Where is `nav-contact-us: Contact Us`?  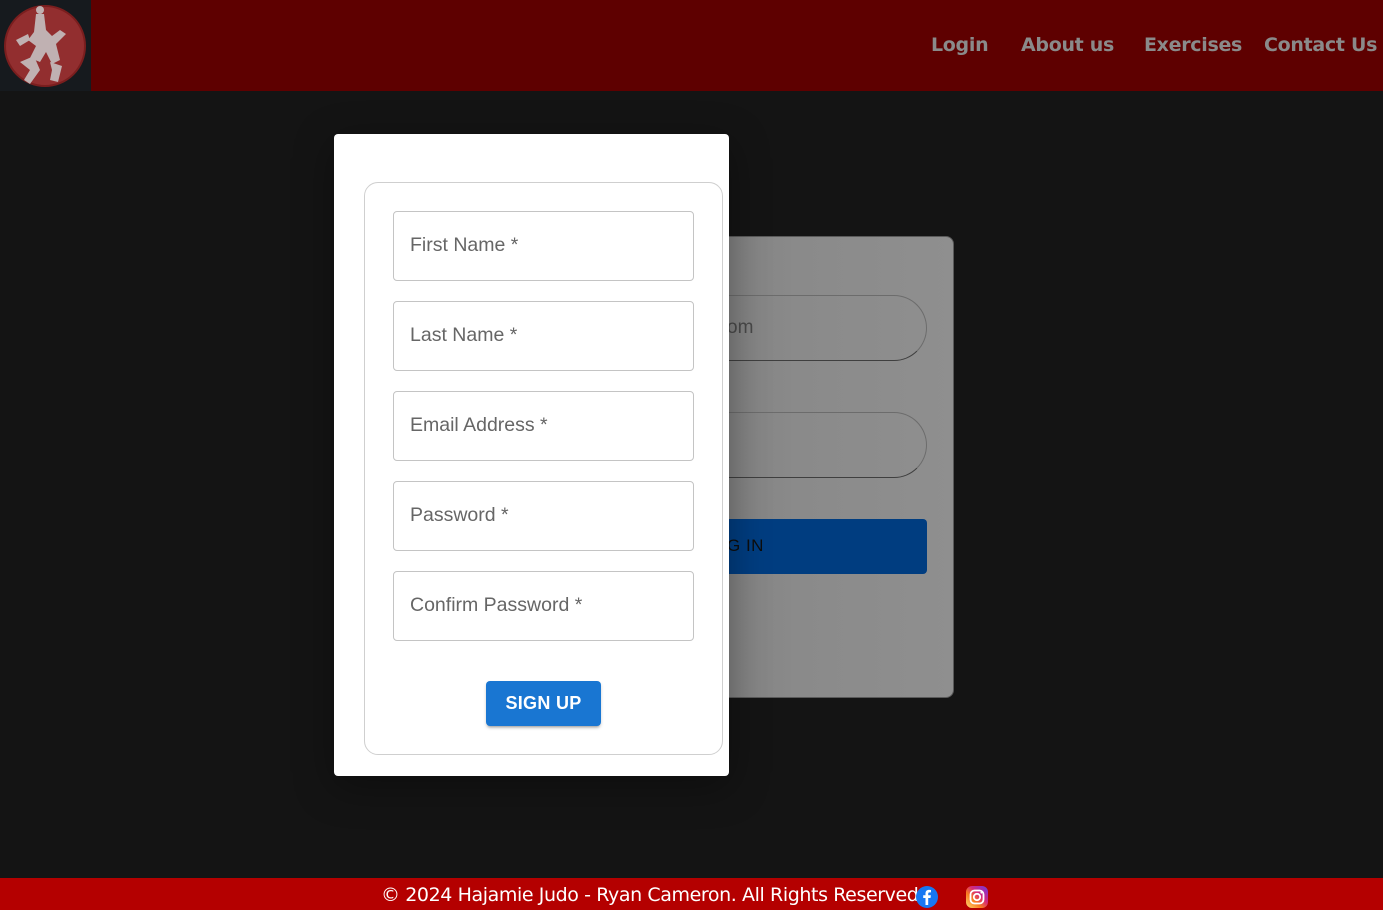
nav-contact-us: Contact Us is located at coordinates (1320, 45).